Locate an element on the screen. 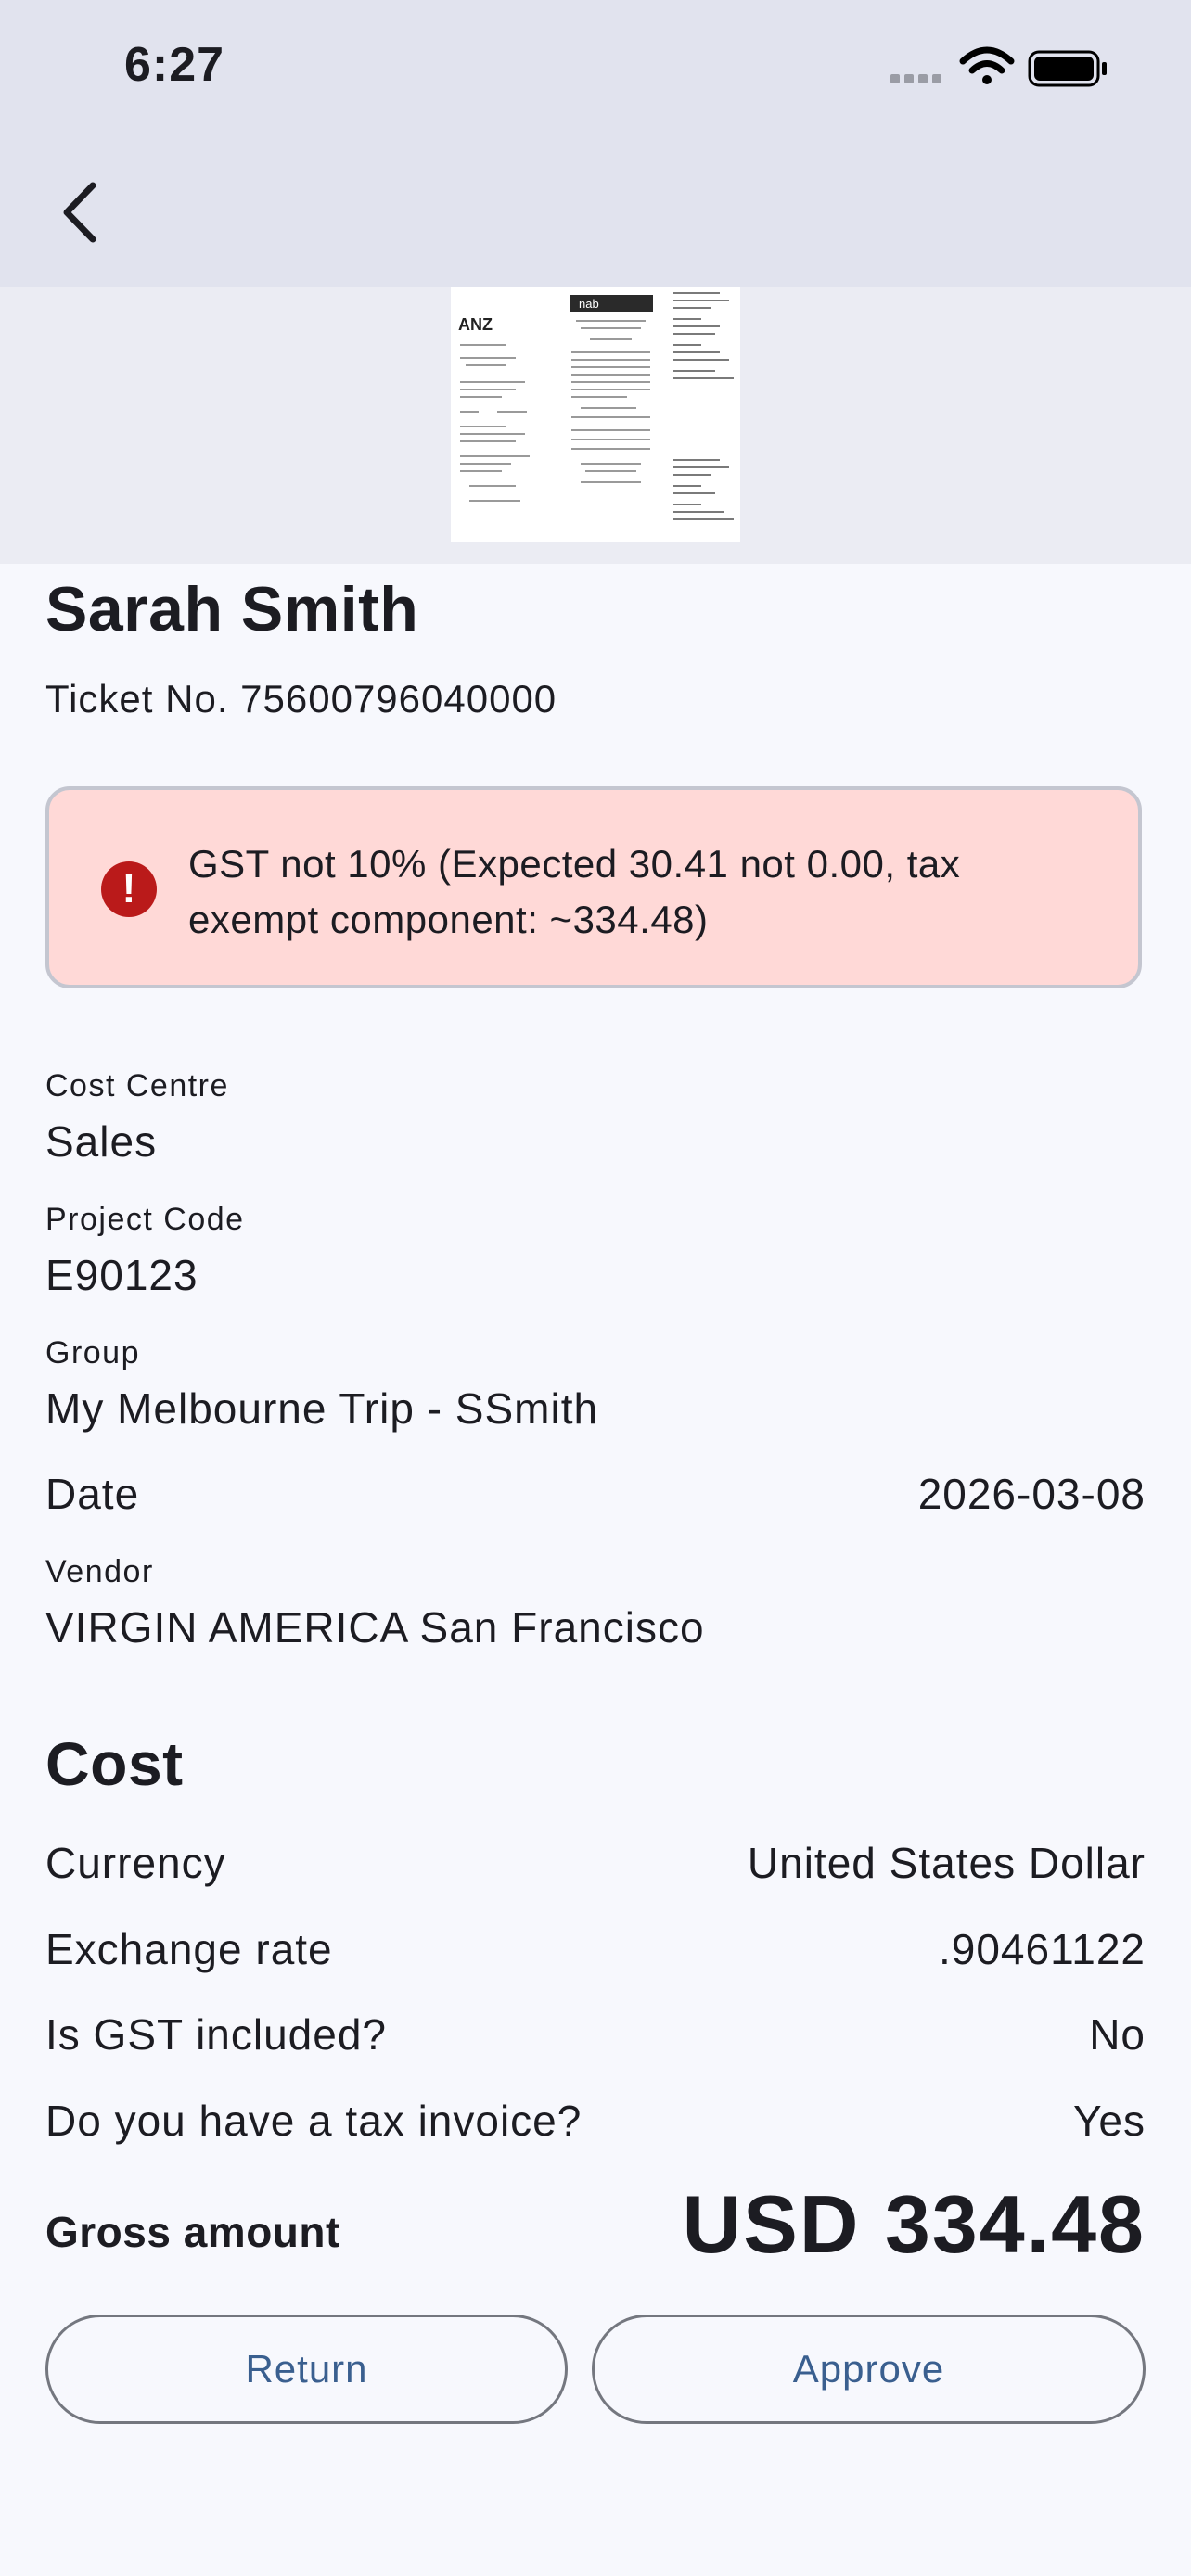 The height and width of the screenshot is (2576, 1191). vendor-value: VIRGIN AMERICA San Francisco is located at coordinates (375, 1627).